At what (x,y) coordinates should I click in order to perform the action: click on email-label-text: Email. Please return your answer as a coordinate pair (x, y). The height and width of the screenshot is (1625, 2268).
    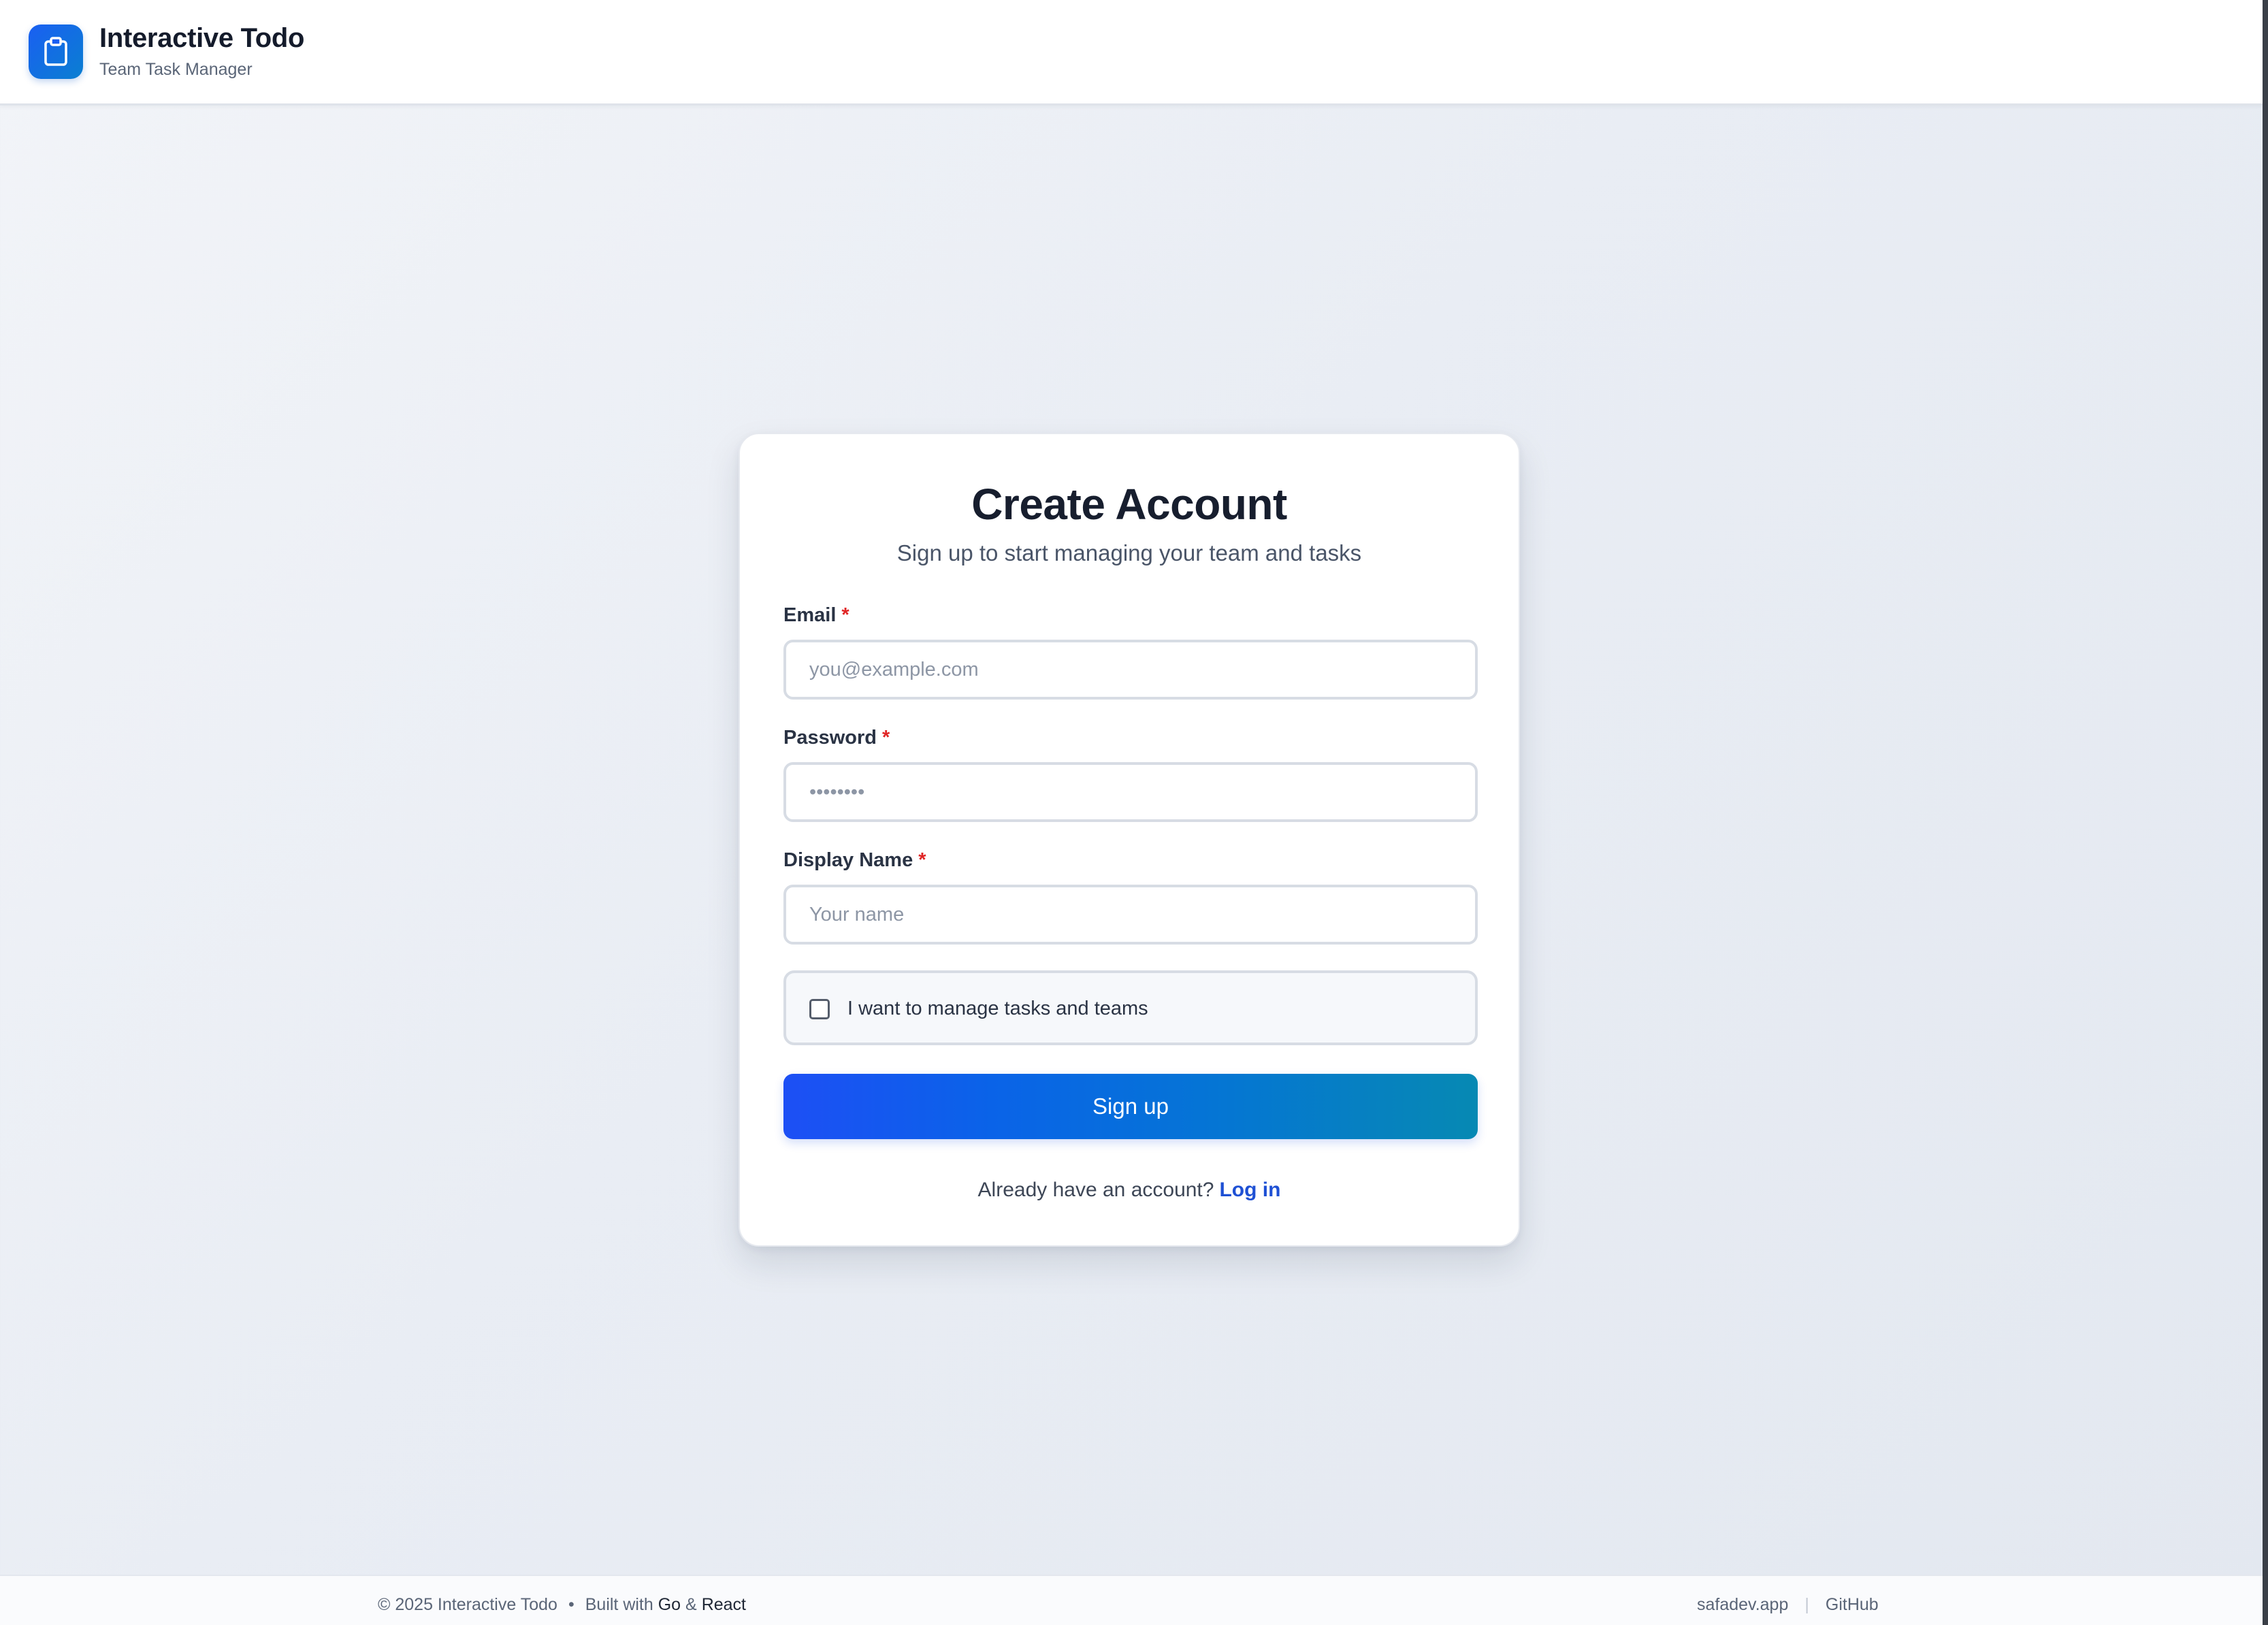
    Looking at the image, I should click on (810, 615).